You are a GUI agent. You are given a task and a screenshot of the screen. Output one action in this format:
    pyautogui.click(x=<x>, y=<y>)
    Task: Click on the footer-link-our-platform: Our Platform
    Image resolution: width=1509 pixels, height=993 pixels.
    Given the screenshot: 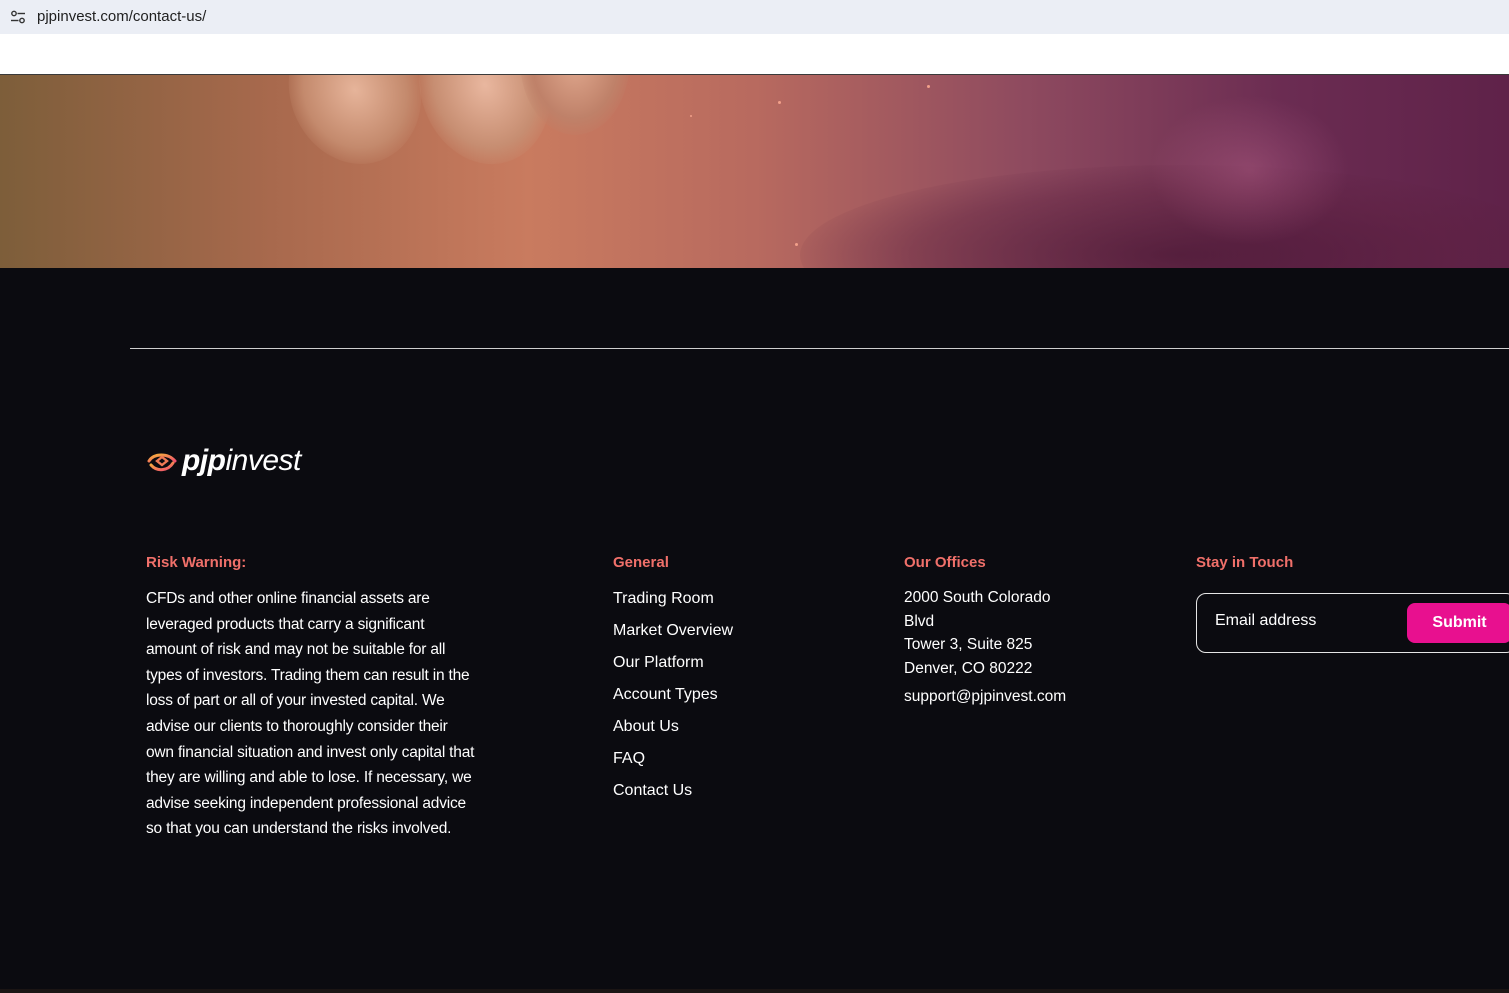 What is the action you would take?
    pyautogui.click(x=673, y=670)
    